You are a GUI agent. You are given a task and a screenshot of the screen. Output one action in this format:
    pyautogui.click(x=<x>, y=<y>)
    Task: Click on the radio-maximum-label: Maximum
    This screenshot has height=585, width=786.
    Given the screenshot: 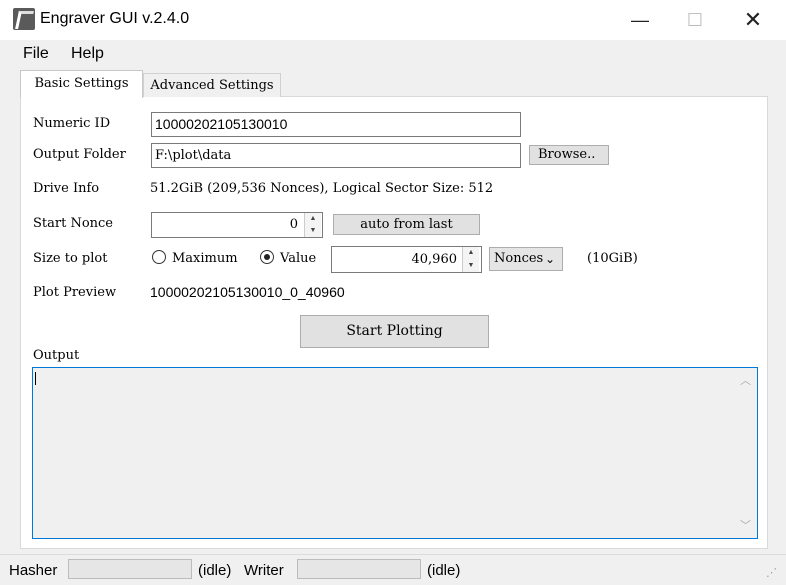 What is the action you would take?
    pyautogui.click(x=205, y=258)
    